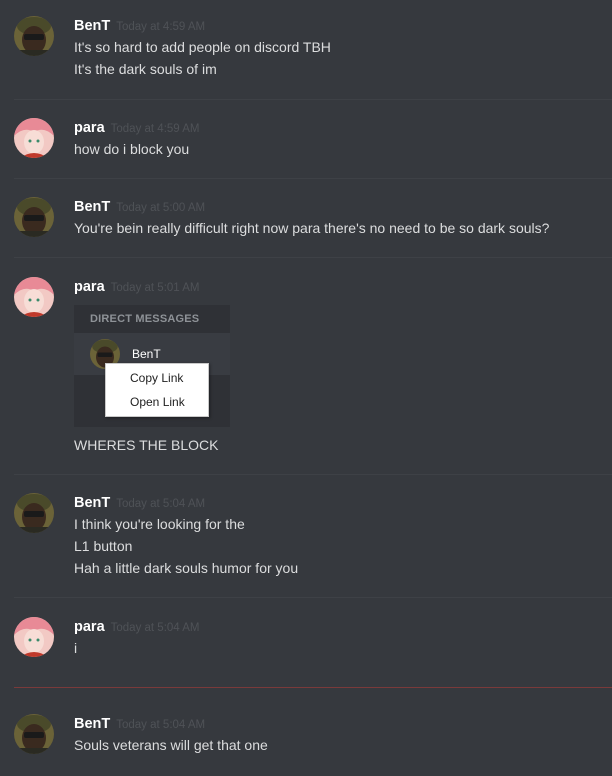  I want to click on menu-item-label: Copy Link, so click(157, 378).